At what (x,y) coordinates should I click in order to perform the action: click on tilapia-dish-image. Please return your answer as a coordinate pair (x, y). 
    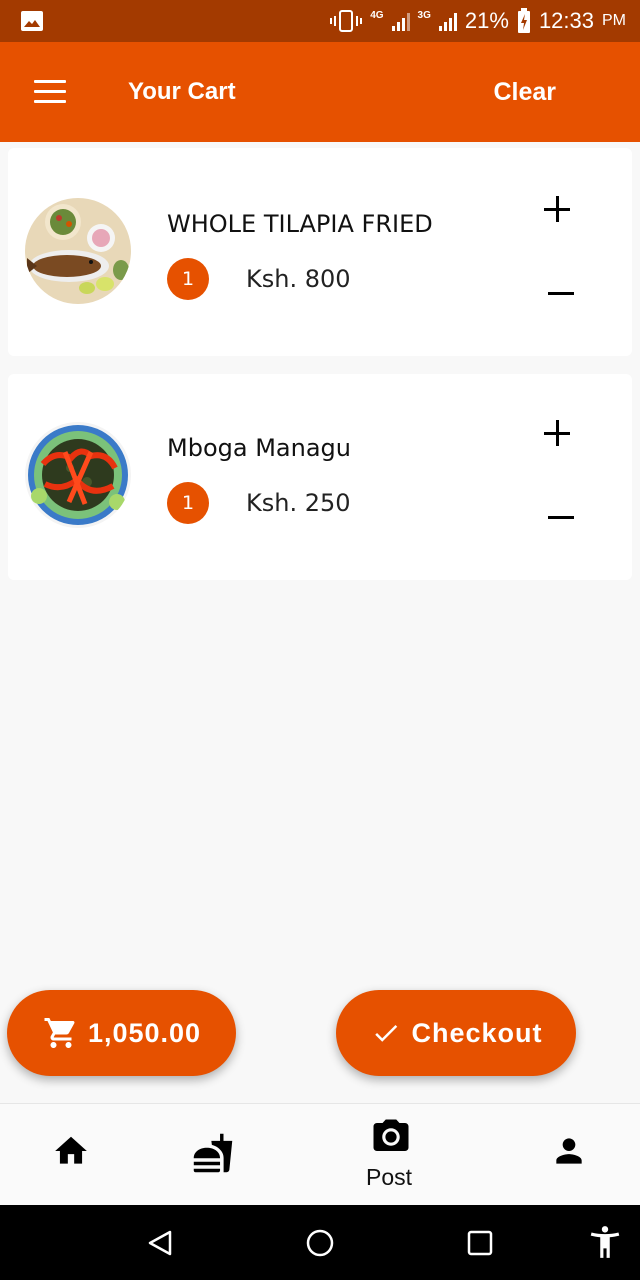
    Looking at the image, I should click on (78, 251).